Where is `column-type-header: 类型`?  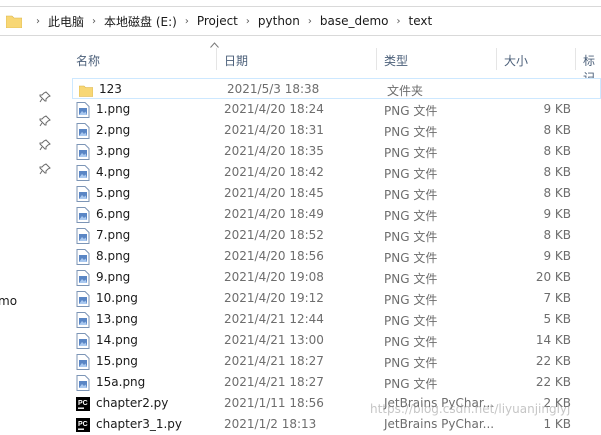 column-type-header: 类型 is located at coordinates (396, 60).